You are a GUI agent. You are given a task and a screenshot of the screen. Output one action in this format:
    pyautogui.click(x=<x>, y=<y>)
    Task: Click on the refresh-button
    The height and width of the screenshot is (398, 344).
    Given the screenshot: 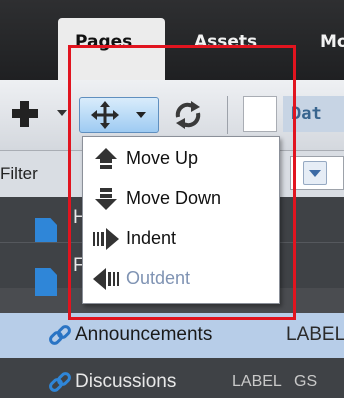 What is the action you would take?
    pyautogui.click(x=188, y=115)
    